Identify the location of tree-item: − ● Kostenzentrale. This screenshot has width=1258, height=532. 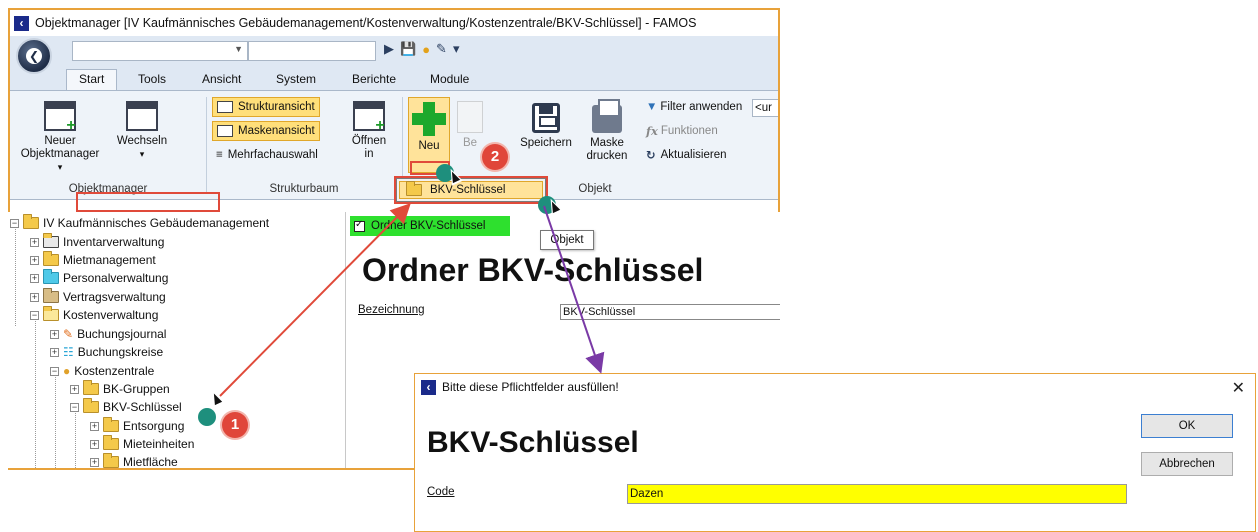
(102, 371).